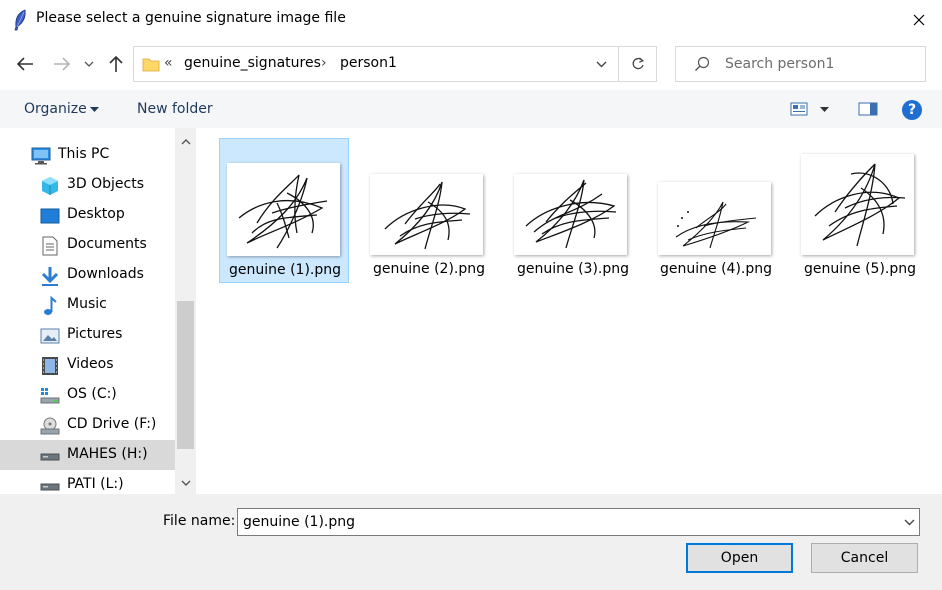 The width and height of the screenshot is (942, 590). I want to click on sidebar-item-label: Documents, so click(107, 244).